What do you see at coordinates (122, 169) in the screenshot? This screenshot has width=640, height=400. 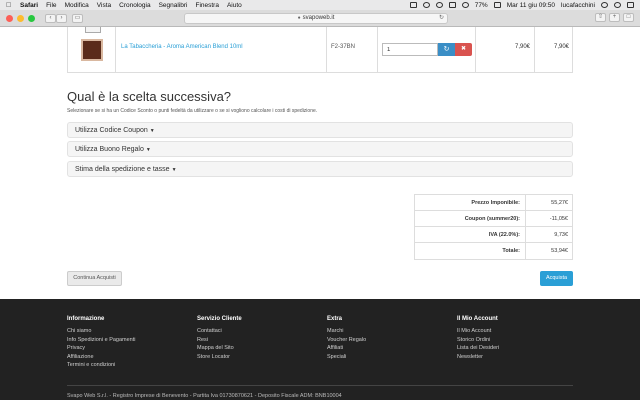 I see `shipping-estimate-accordion-label: Stima della spedizione e tasse` at bounding box center [122, 169].